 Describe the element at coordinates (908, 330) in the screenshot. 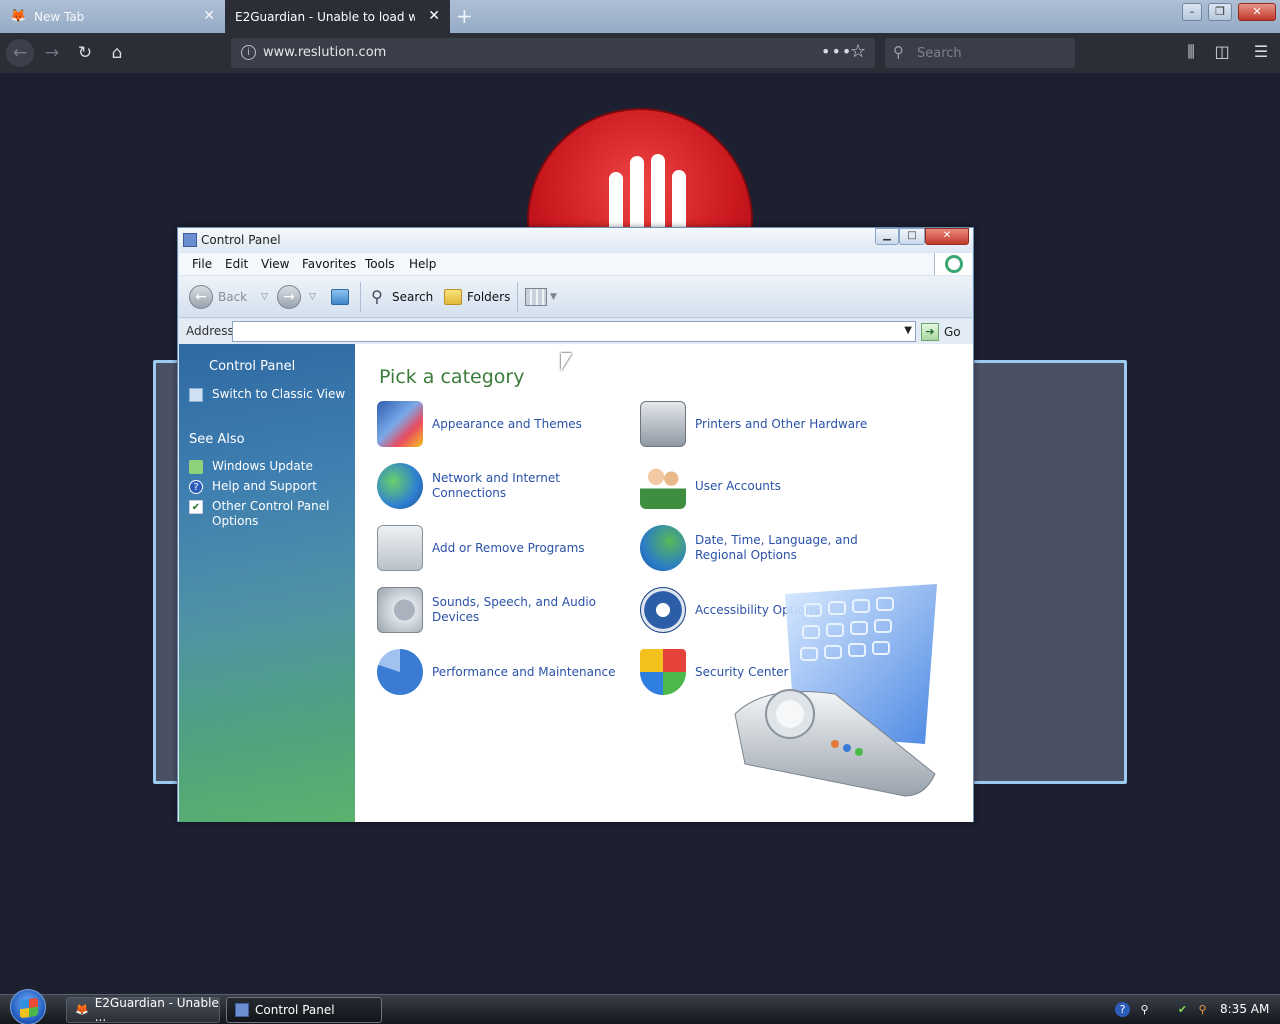

I see `chevron-down-icon: ▼` at that location.